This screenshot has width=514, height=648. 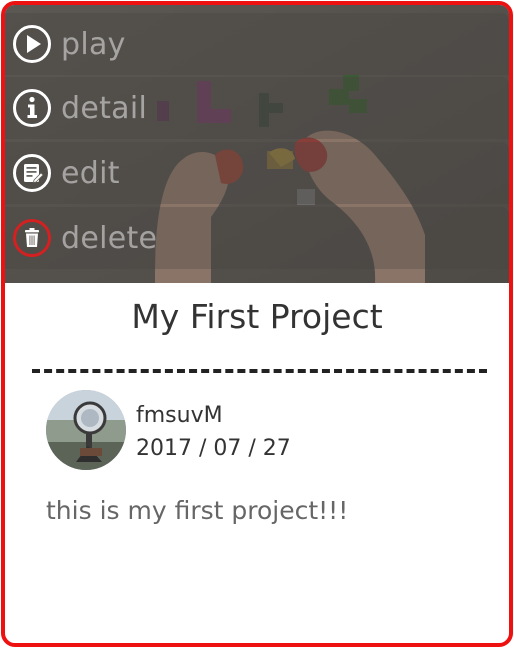 I want to click on edit-note-icon, so click(x=32, y=173).